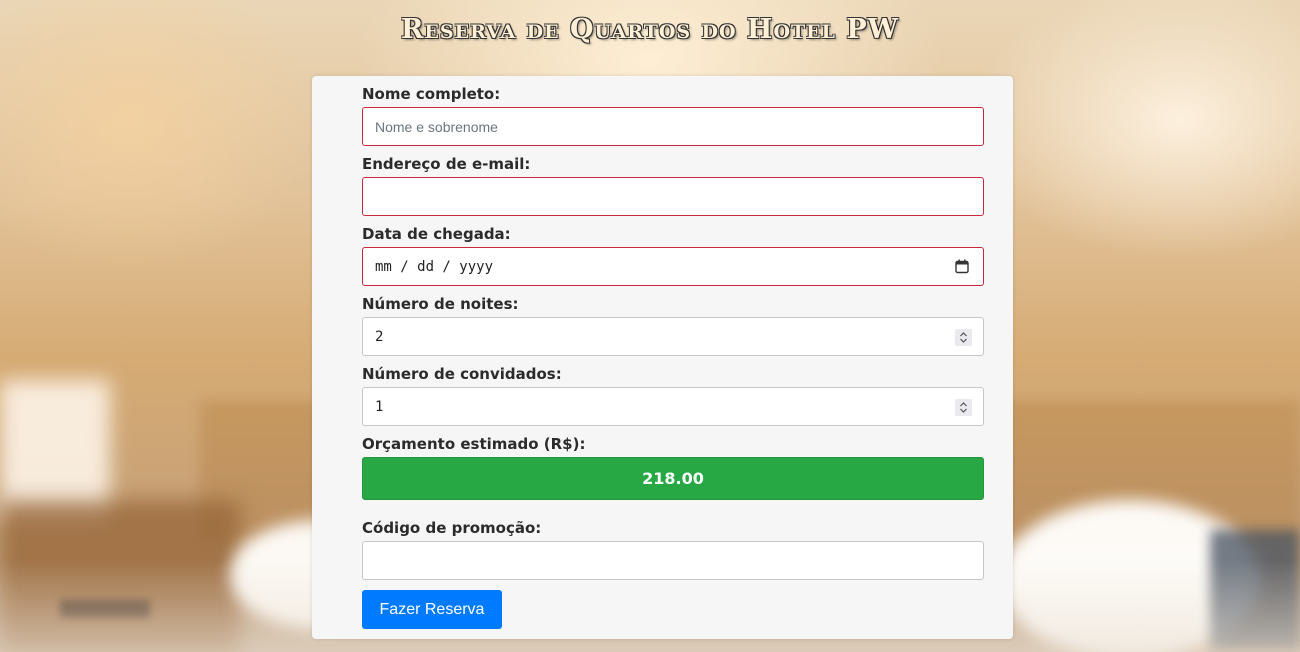 This screenshot has height=652, width=1300. Describe the element at coordinates (55, 450) in the screenshot. I see `background-lamp` at that location.